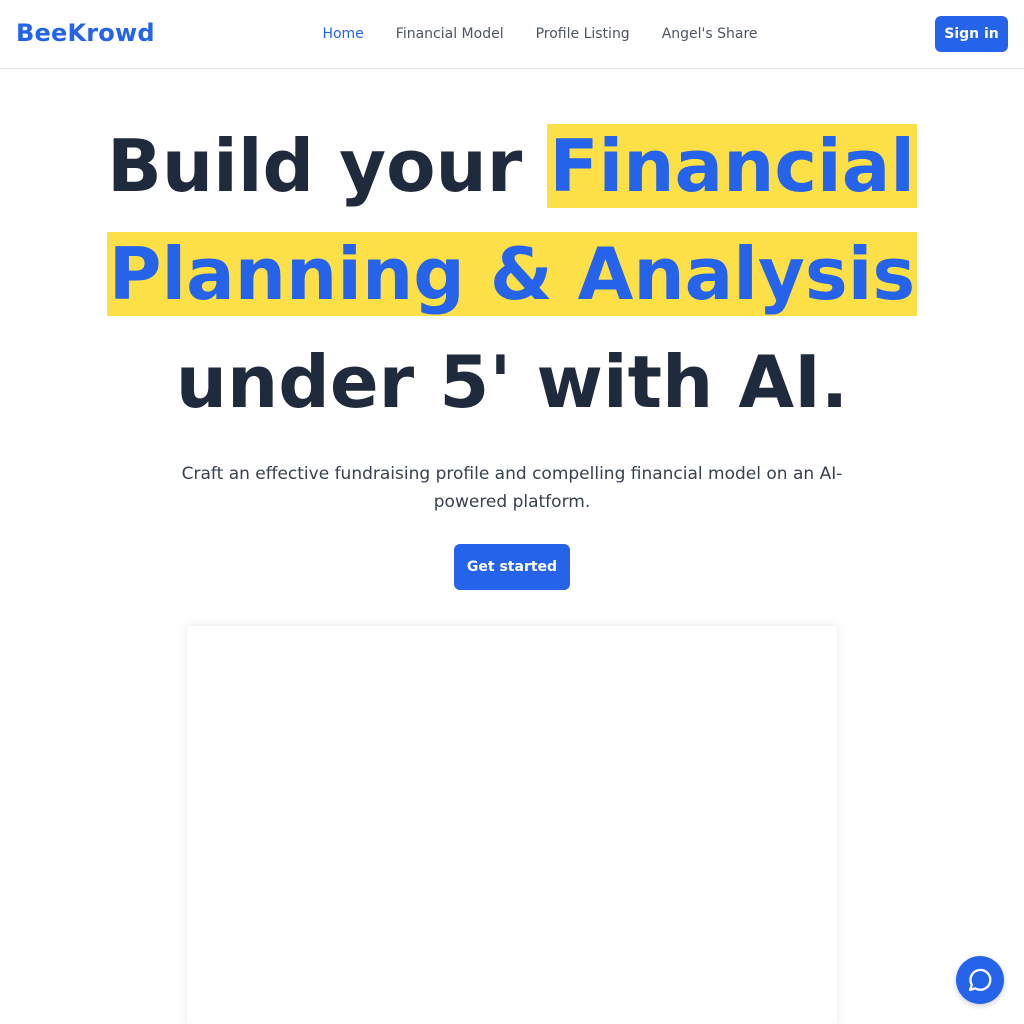 The image size is (1024, 1024). Describe the element at coordinates (450, 34) in the screenshot. I see `nav-item-financial-model: Financial Model` at that location.